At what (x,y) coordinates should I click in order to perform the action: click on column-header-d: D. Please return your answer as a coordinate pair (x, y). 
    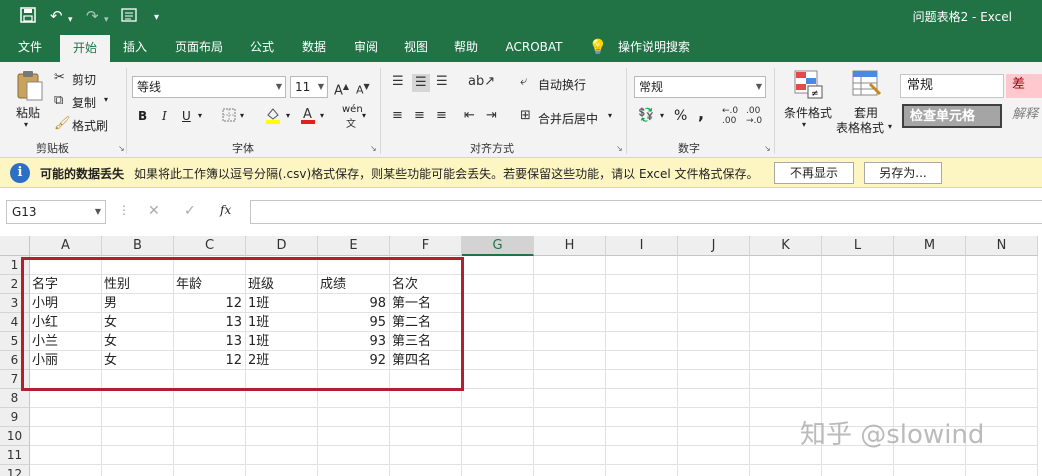
    Looking at the image, I should click on (282, 246).